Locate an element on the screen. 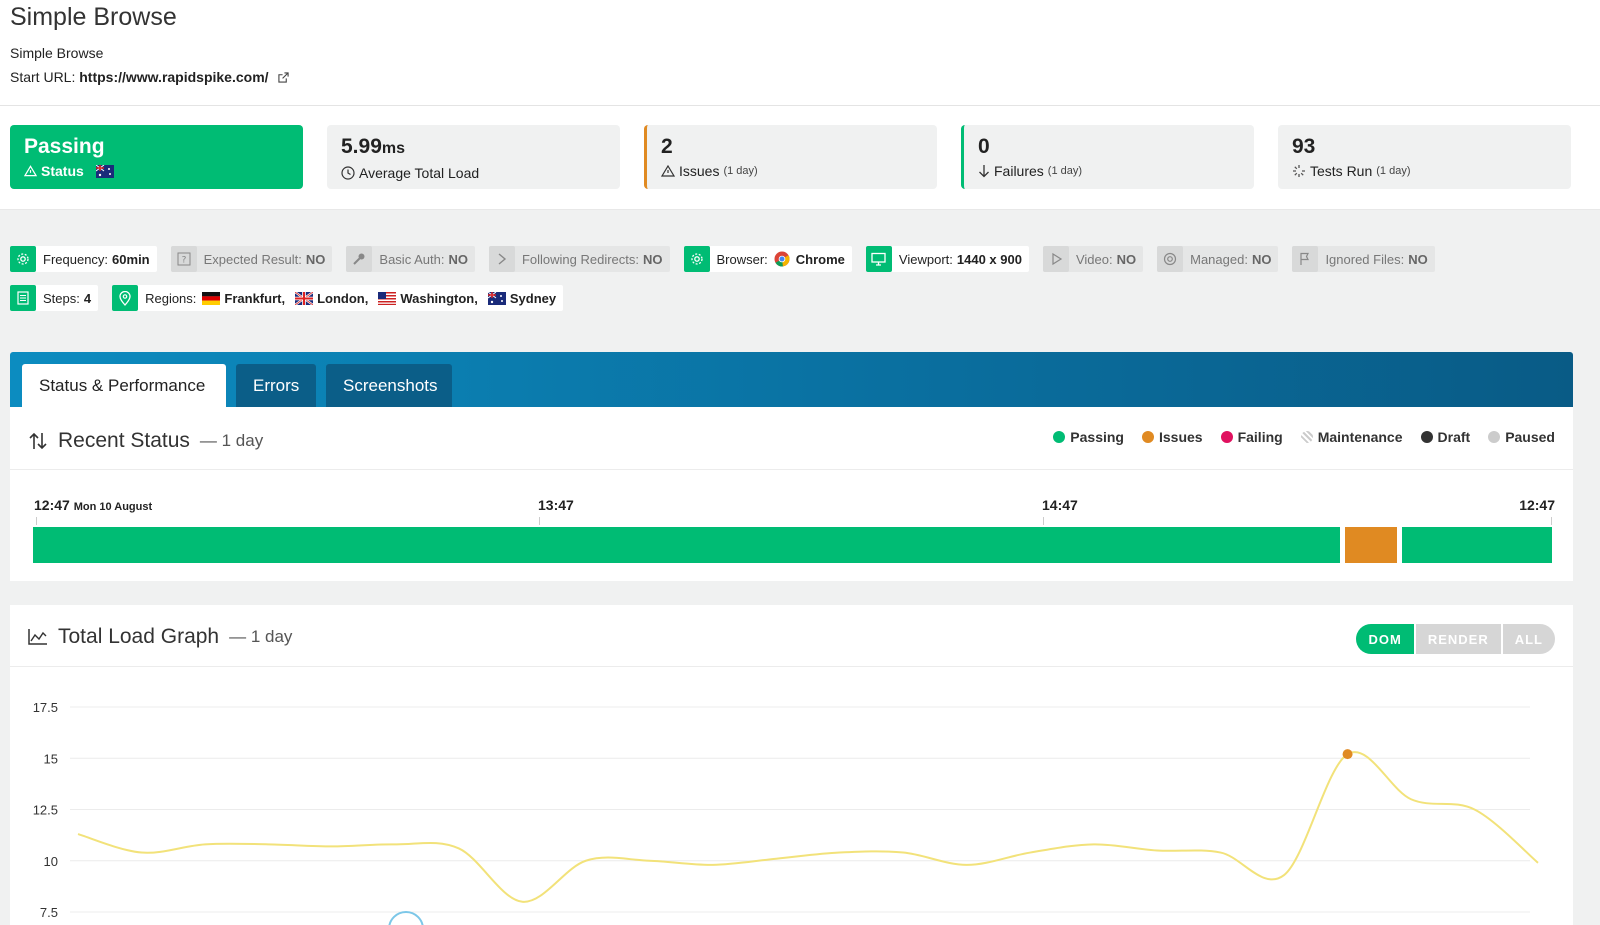 Image resolution: width=1600 pixels, height=925 pixels. render-button: RENDER is located at coordinates (1458, 639).